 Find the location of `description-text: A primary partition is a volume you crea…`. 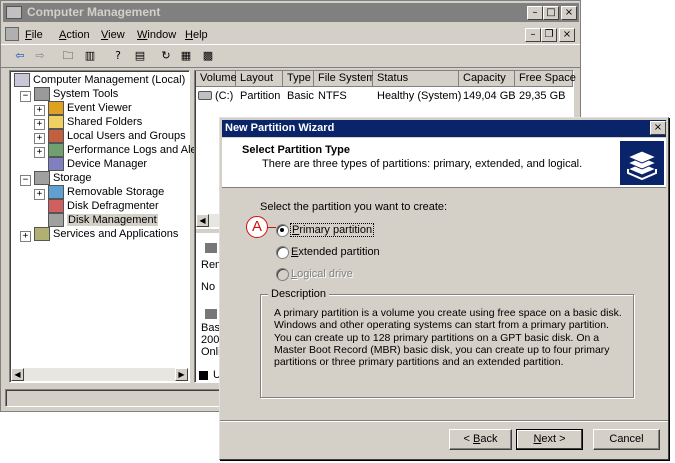

description-text: A primary partition is a volume you crea… is located at coordinates (448, 338).